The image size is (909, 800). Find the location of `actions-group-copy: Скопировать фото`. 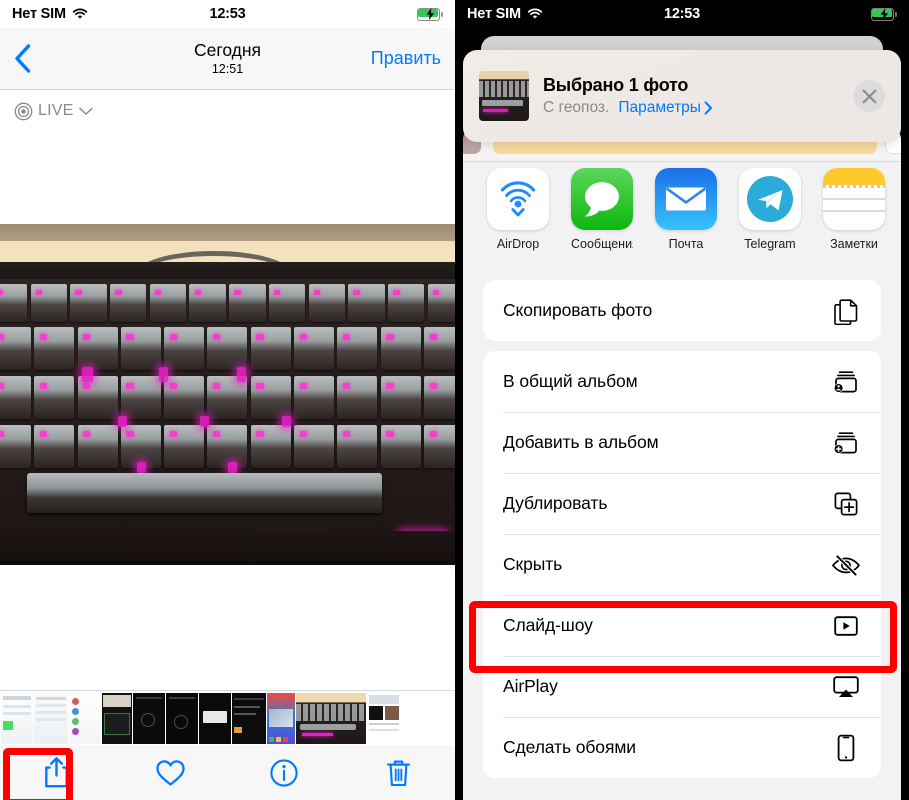

actions-group-copy: Скопировать фото is located at coordinates (682, 310).